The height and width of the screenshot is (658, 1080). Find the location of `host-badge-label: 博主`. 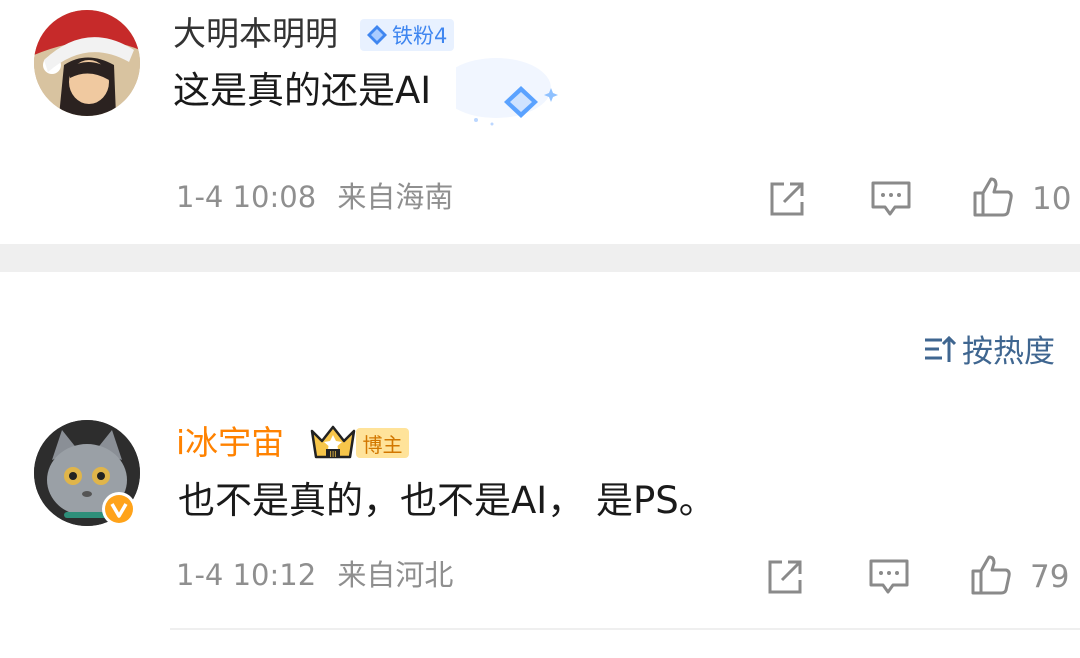

host-badge-label: 博主 is located at coordinates (382, 444).